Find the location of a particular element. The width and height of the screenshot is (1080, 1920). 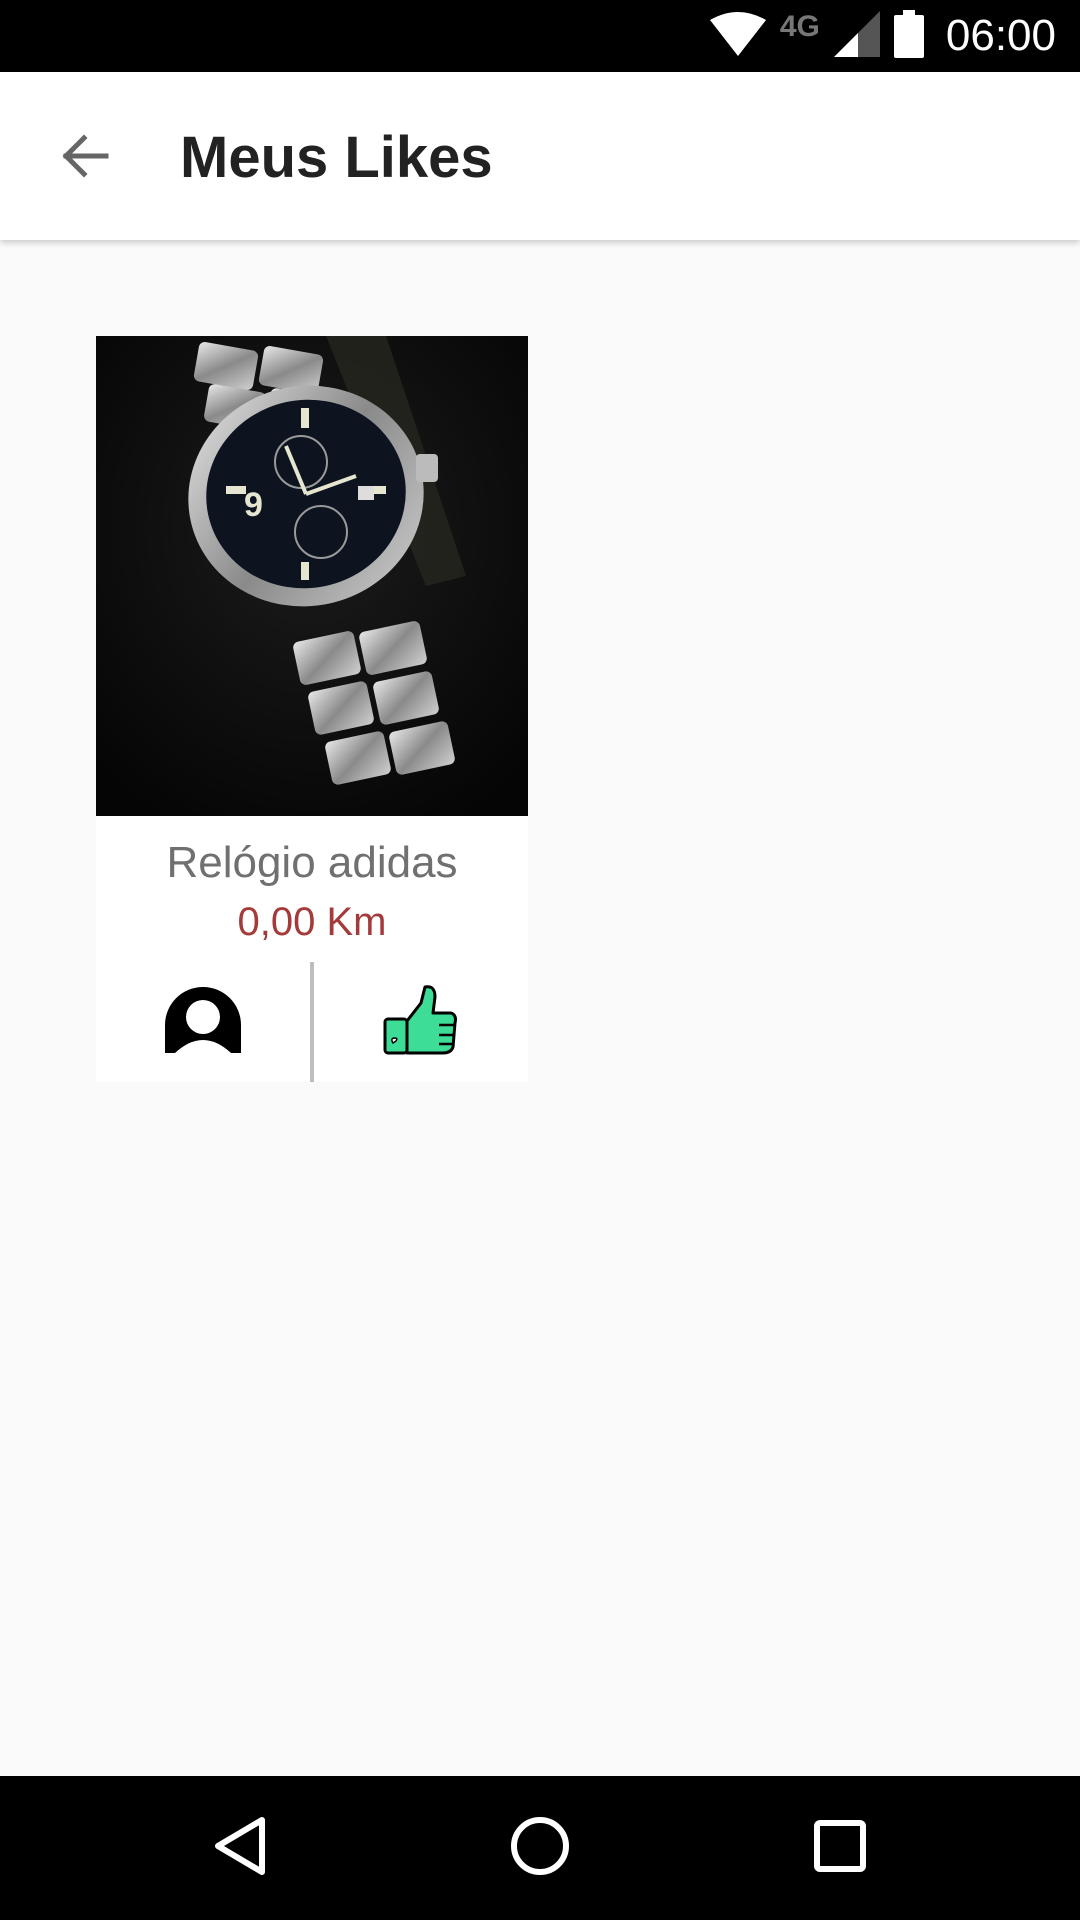

item-image: 9 is located at coordinates (312, 576).